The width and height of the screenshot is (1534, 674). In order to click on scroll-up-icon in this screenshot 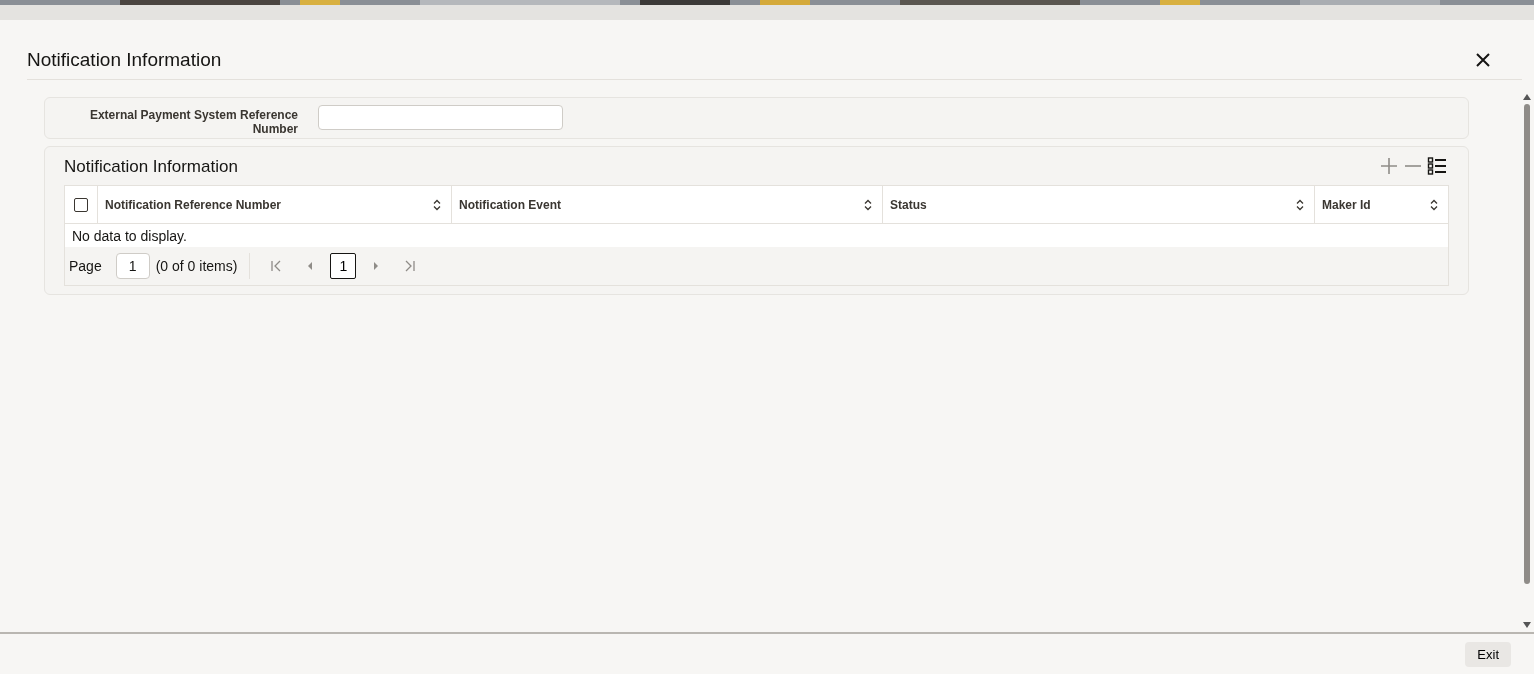, I will do `click(1527, 97)`.